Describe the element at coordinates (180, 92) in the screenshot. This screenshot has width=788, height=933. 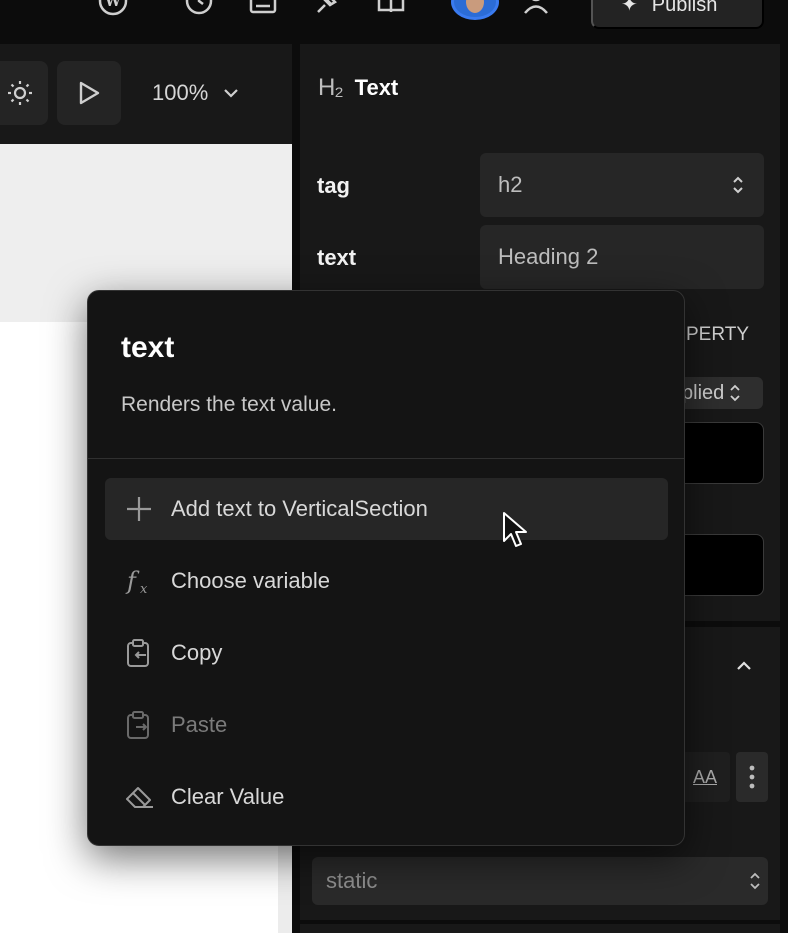
I see `zoom-value: 100%` at that location.